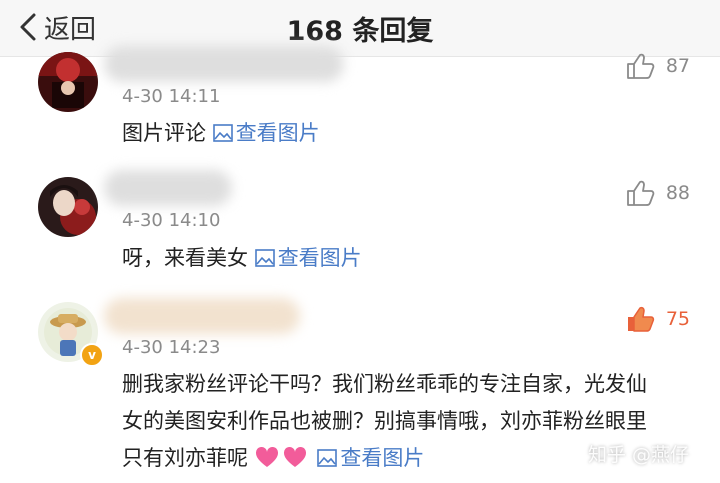  Describe the element at coordinates (360, 31) in the screenshot. I see `page-title: 168 条回复` at that location.